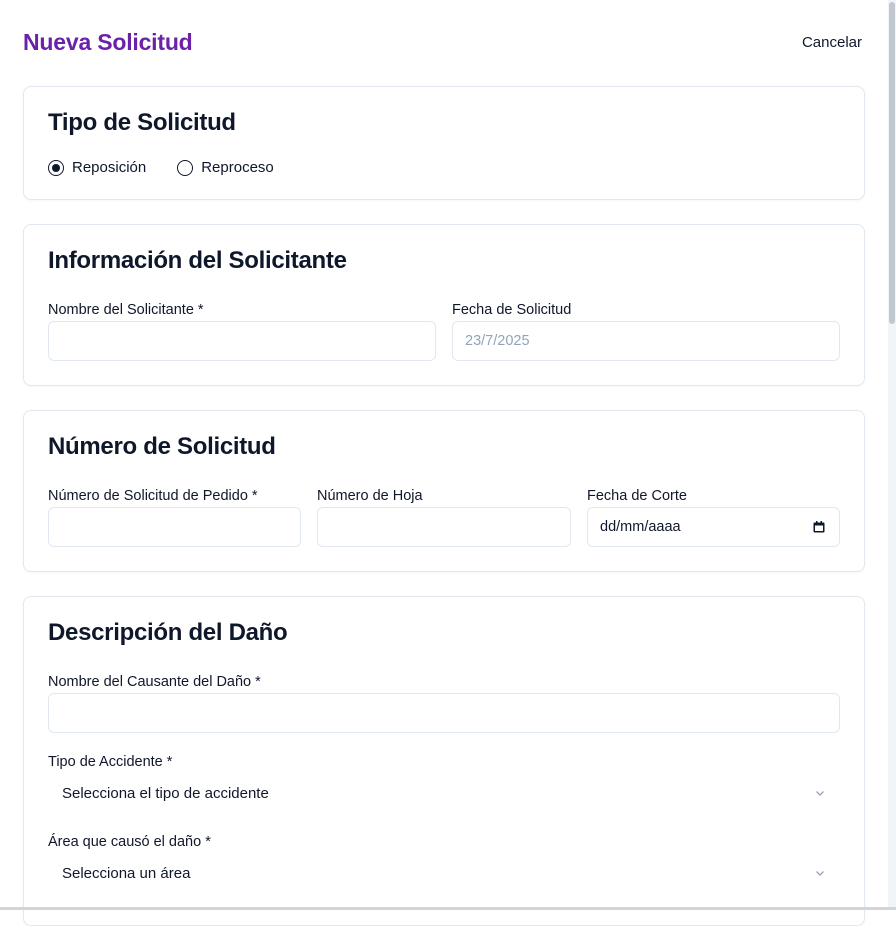 This screenshot has height=926, width=896. Describe the element at coordinates (242, 341) in the screenshot. I see `requester-name-input` at that location.